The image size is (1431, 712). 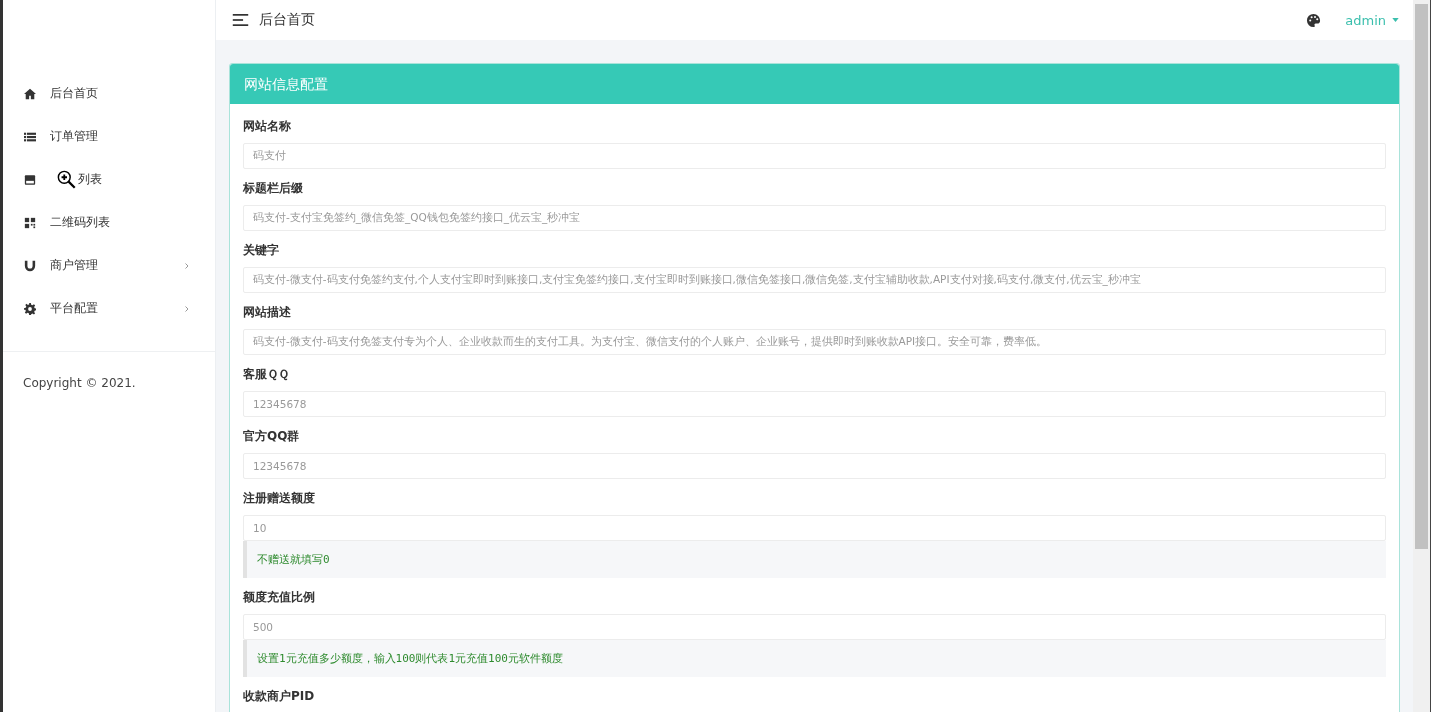 What do you see at coordinates (67, 180) in the screenshot?
I see `zoom-cursor-icon` at bounding box center [67, 180].